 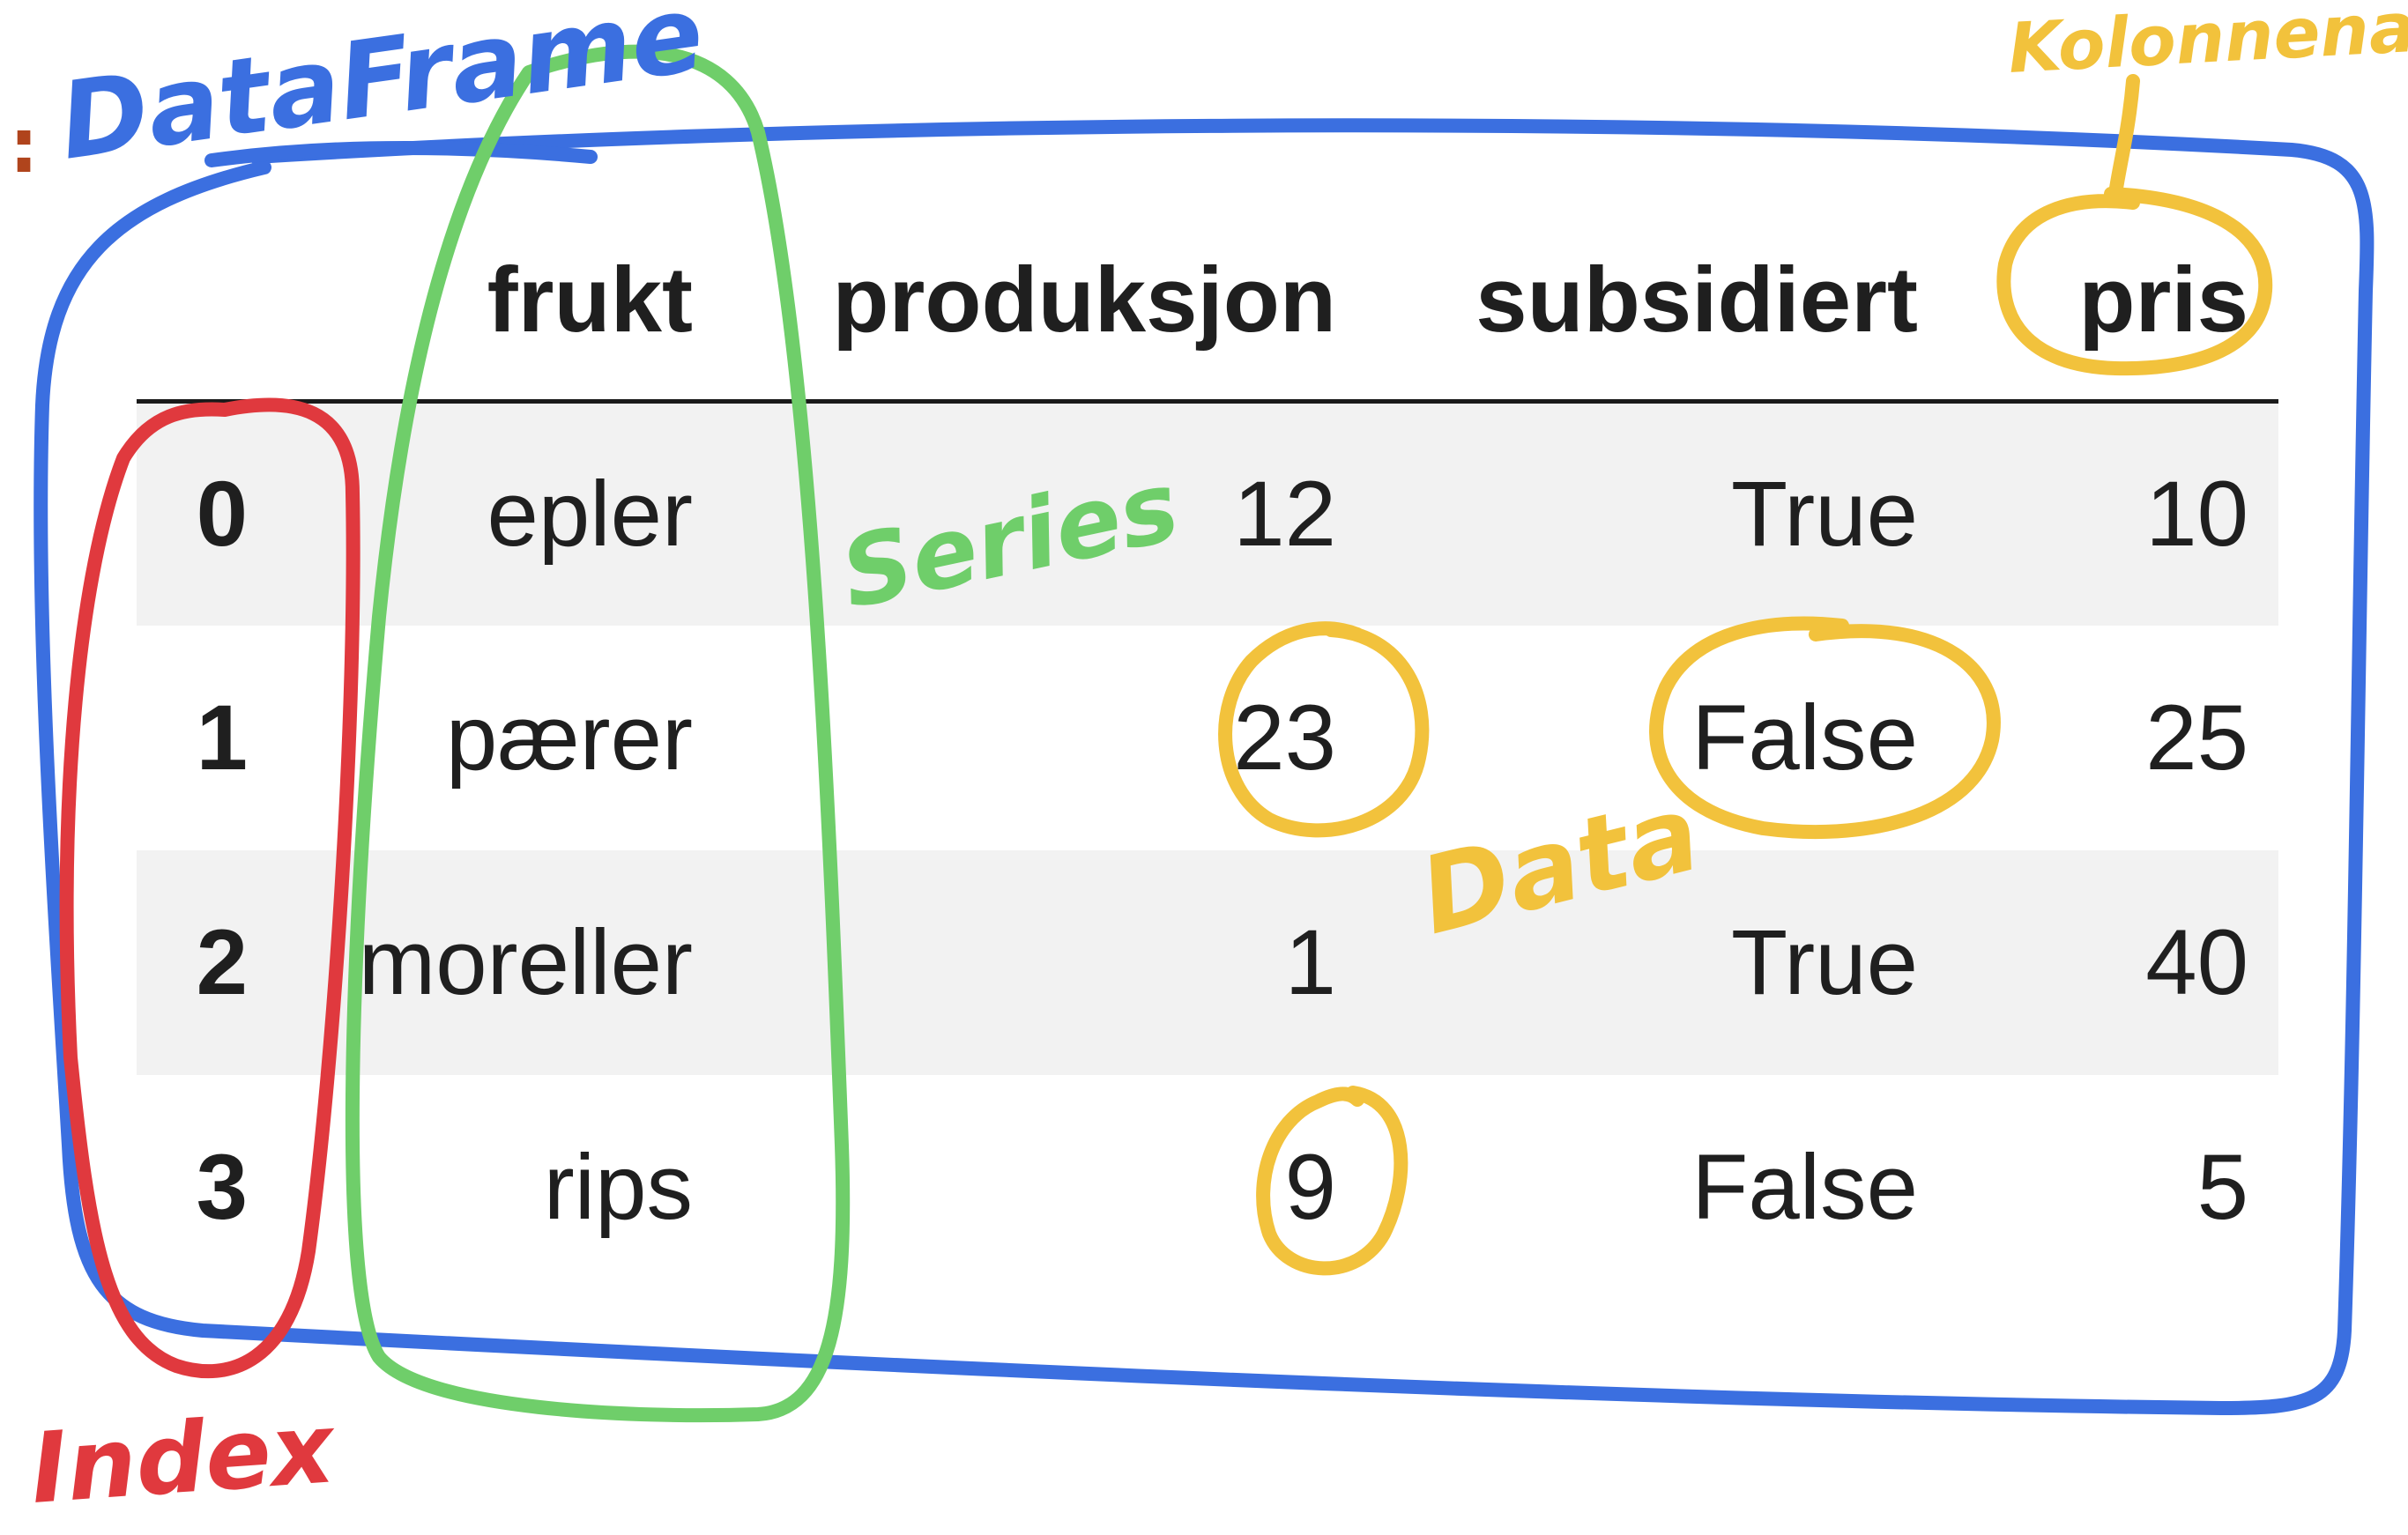 I want to click on produksjon-23-highlight-circle, so click(x=1324, y=729).